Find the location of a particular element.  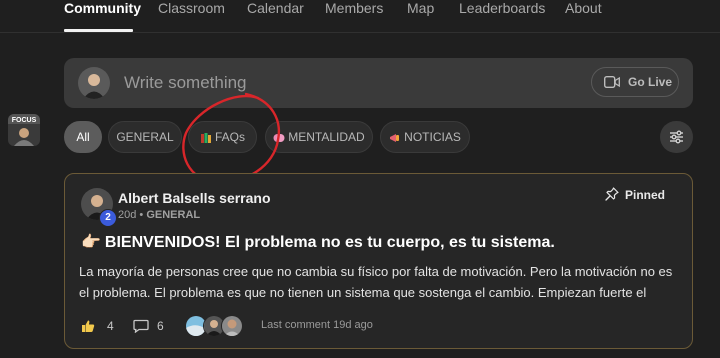

pinned-indicator: Pinned is located at coordinates (635, 194).